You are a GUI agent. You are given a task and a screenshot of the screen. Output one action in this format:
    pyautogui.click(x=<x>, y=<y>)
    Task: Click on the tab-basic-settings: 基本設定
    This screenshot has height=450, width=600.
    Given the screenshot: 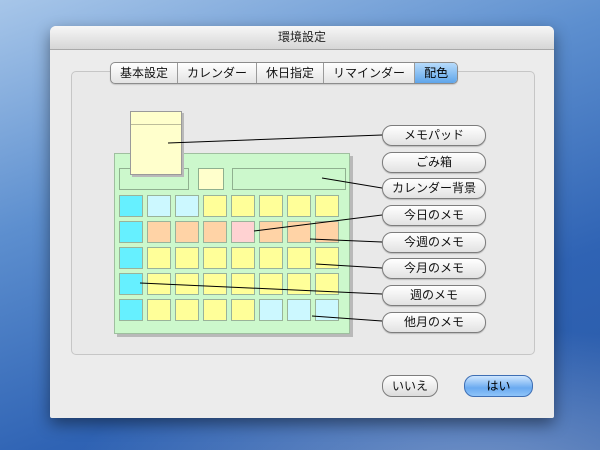 What is the action you would take?
    pyautogui.click(x=145, y=73)
    